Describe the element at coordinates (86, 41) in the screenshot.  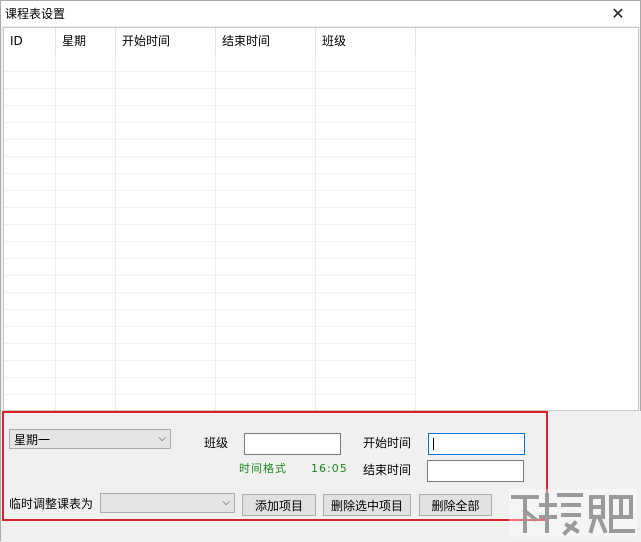
I see `column-header-weekday: 星期` at that location.